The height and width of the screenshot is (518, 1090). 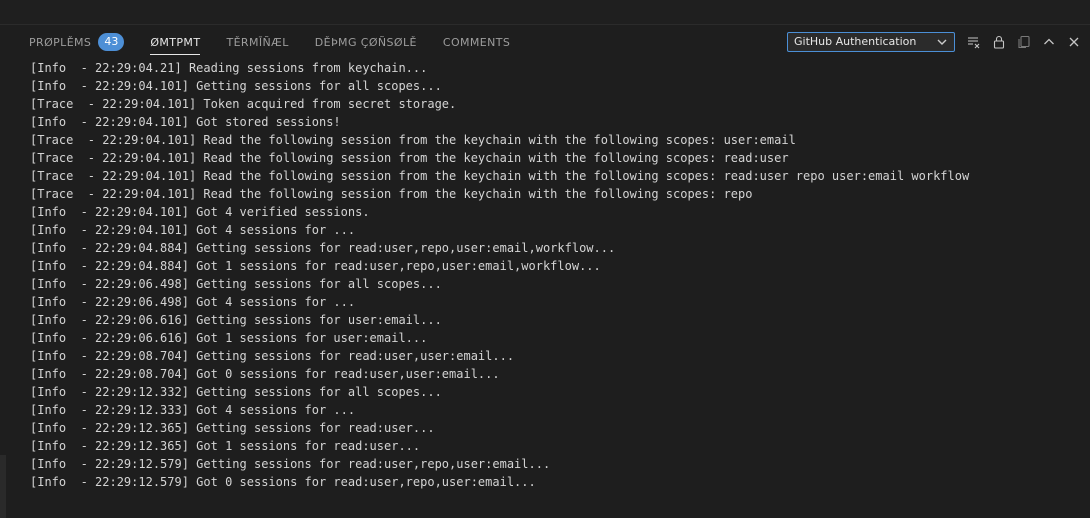 I want to click on clear-output-button, so click(x=973, y=42).